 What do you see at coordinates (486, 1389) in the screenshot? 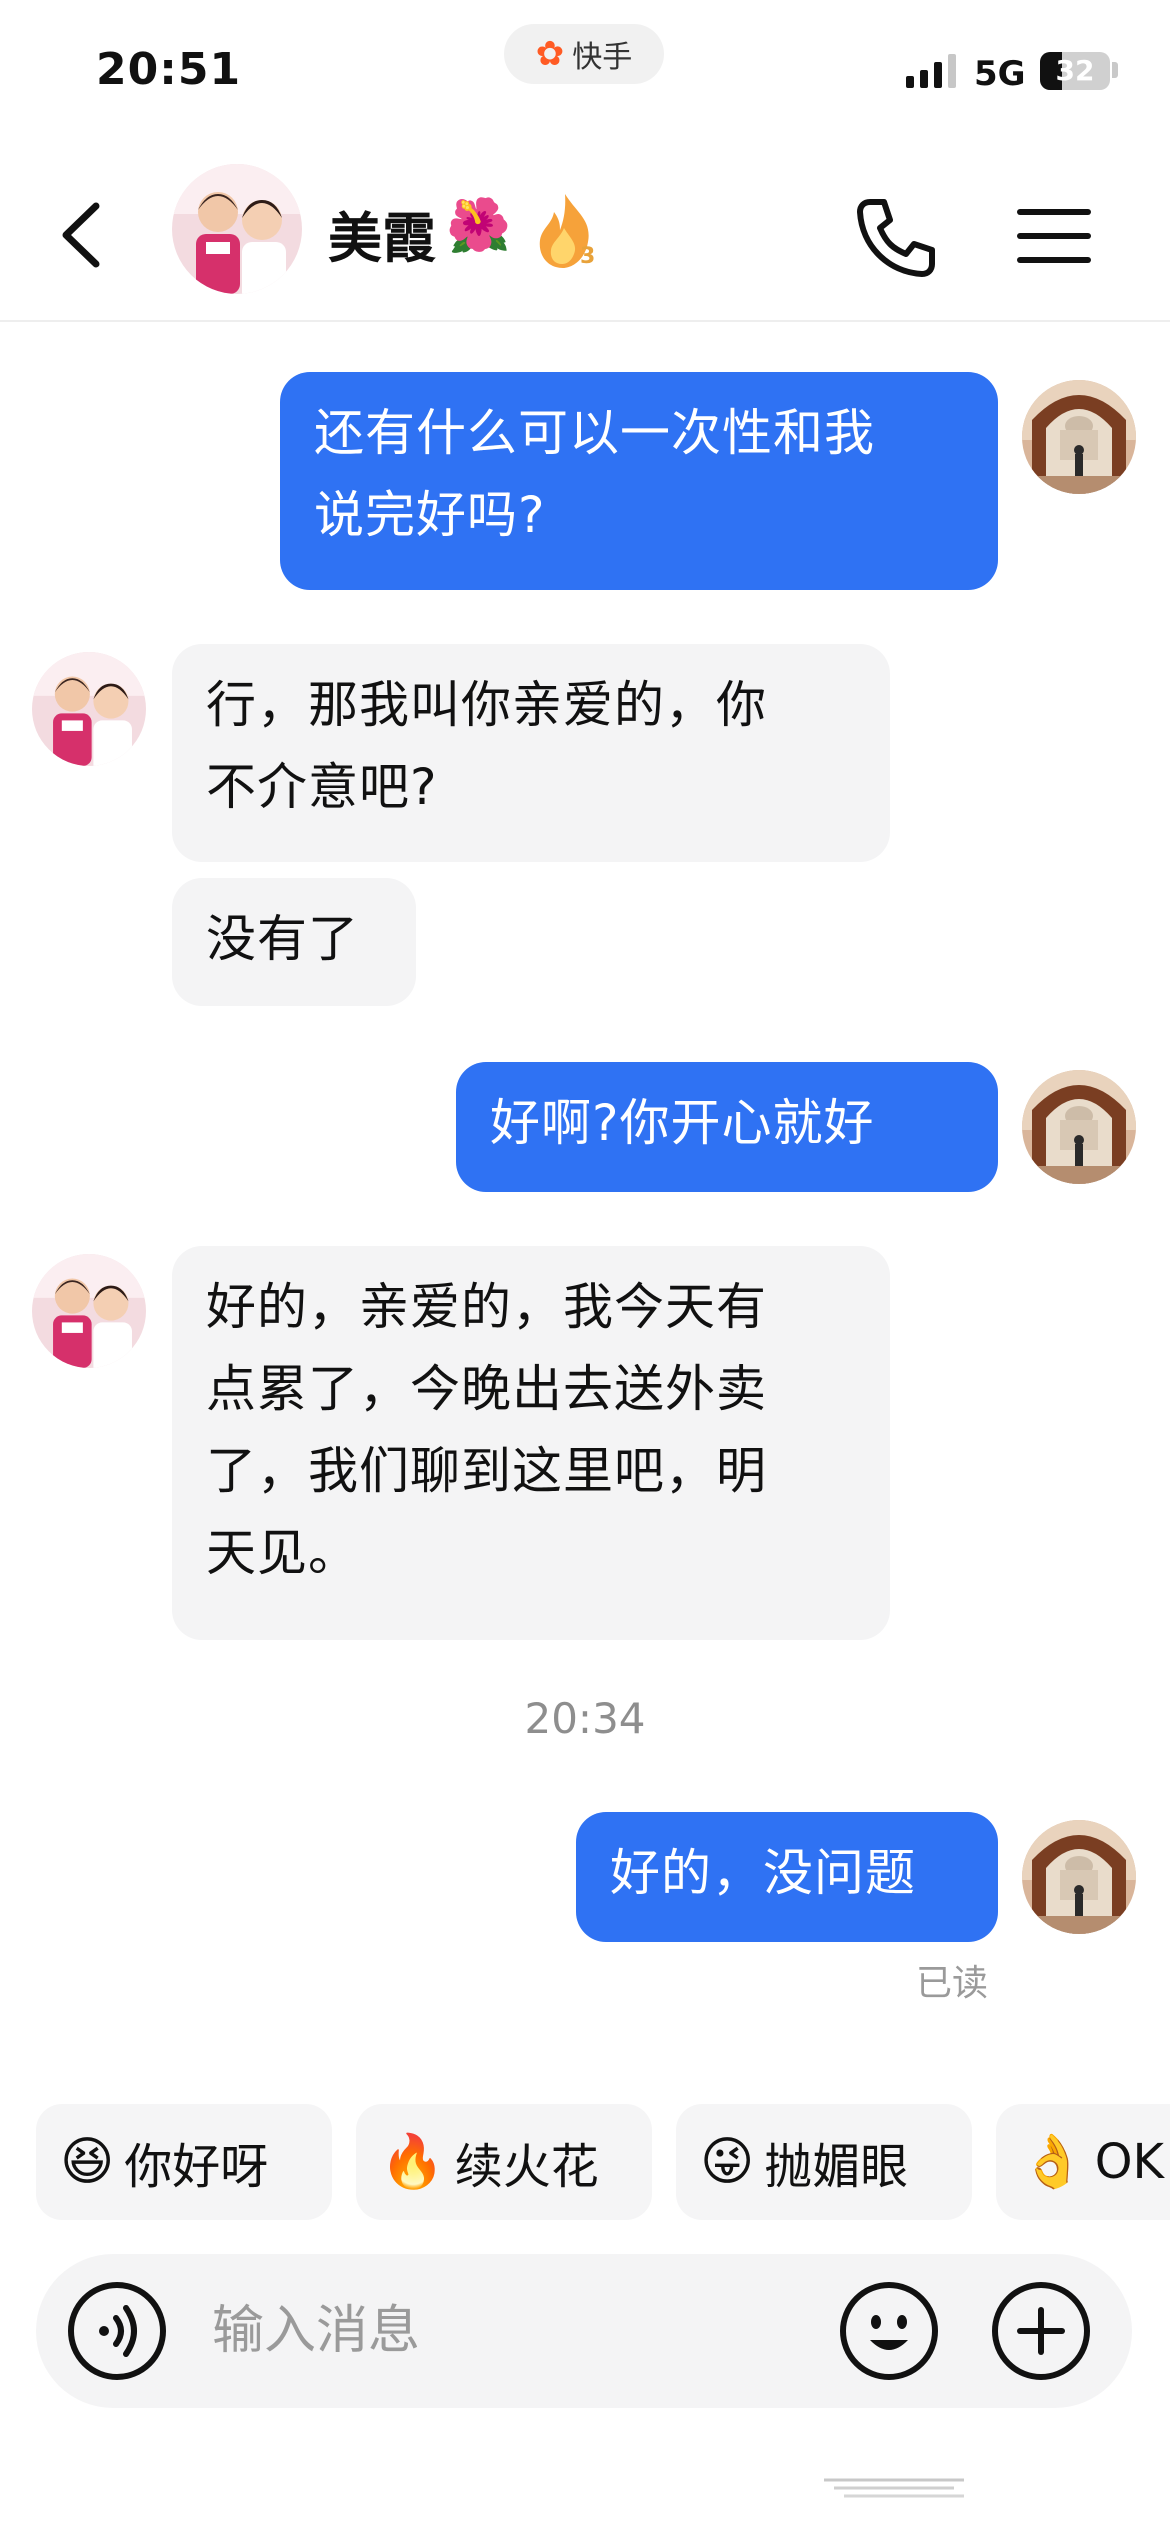
I see `message-line: 点累了，今晚出去送外卖` at bounding box center [486, 1389].